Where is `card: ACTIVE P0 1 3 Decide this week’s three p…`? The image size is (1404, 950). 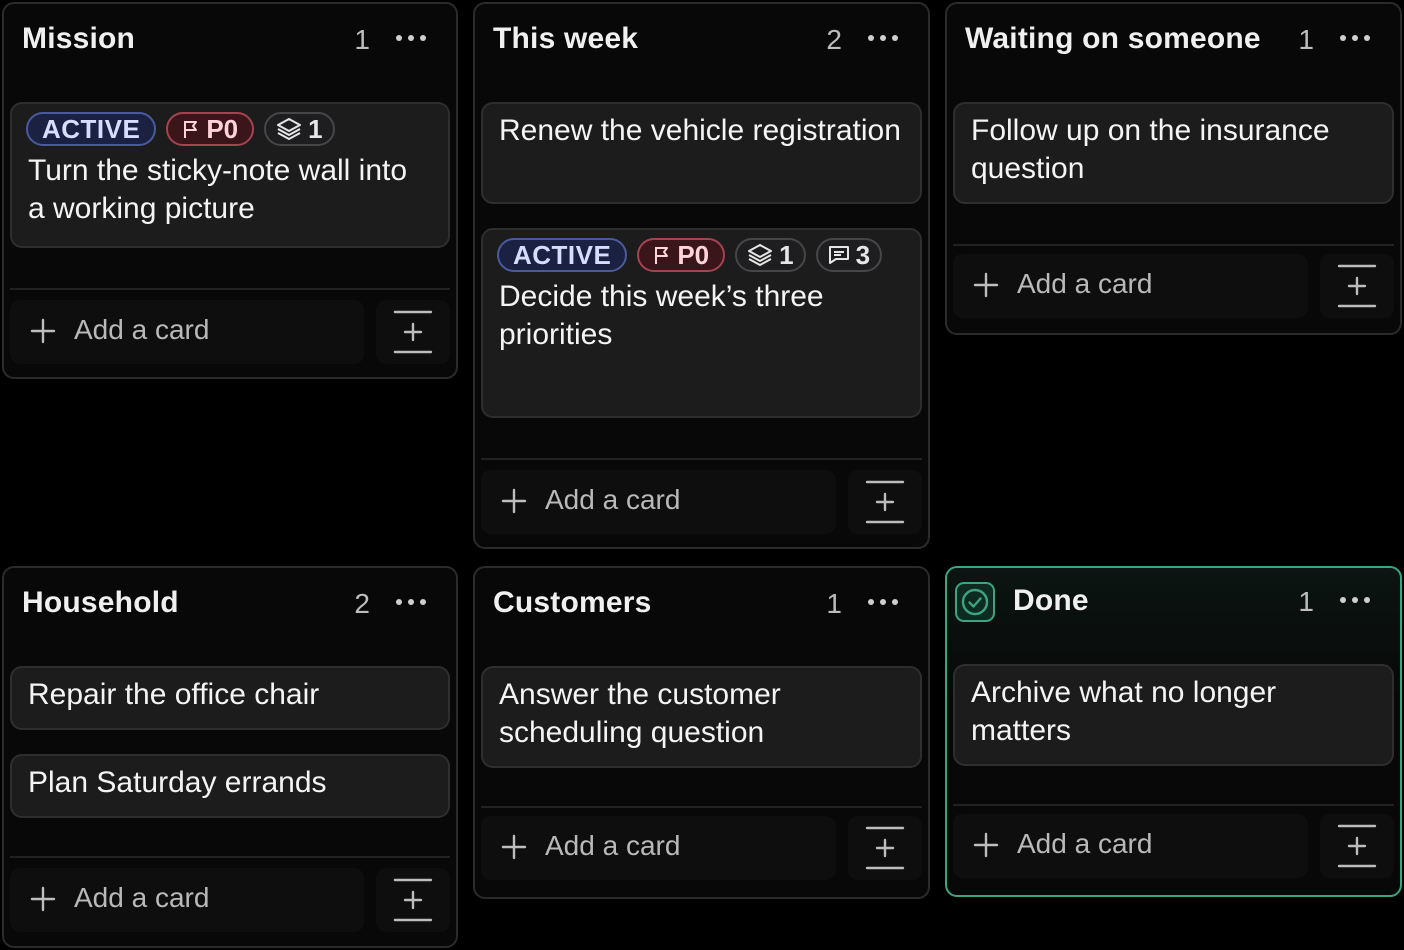 card: ACTIVE P0 1 3 Decide this week’s three p… is located at coordinates (701, 323).